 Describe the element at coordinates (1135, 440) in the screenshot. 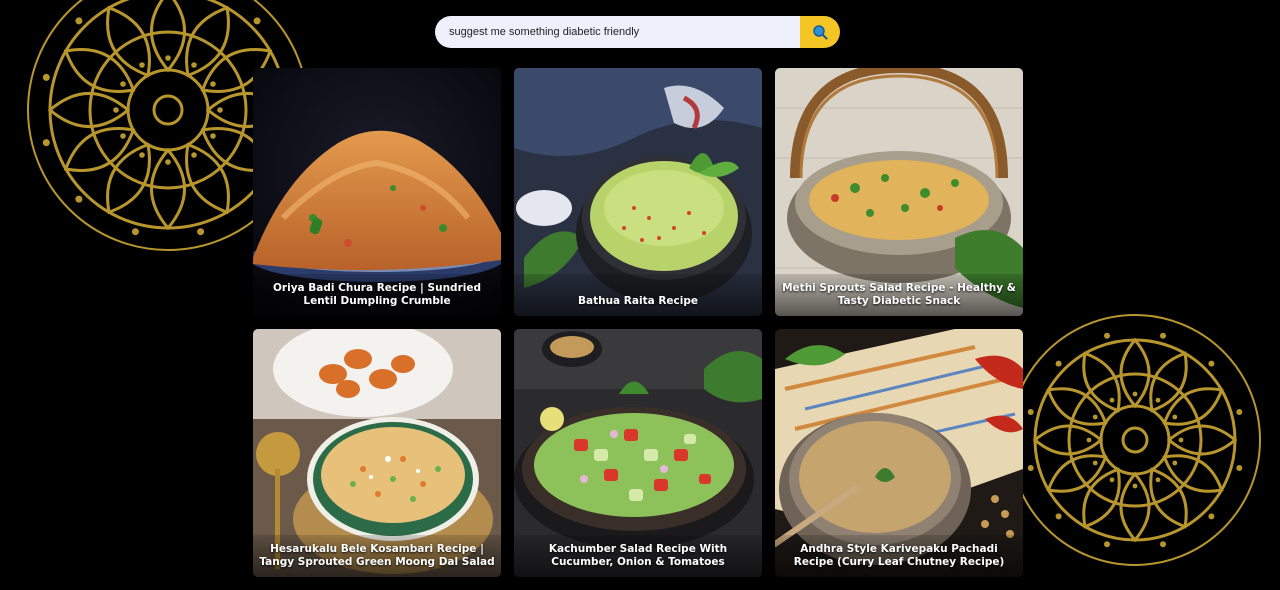

I see `mandala-decoration-bottom-right` at that location.